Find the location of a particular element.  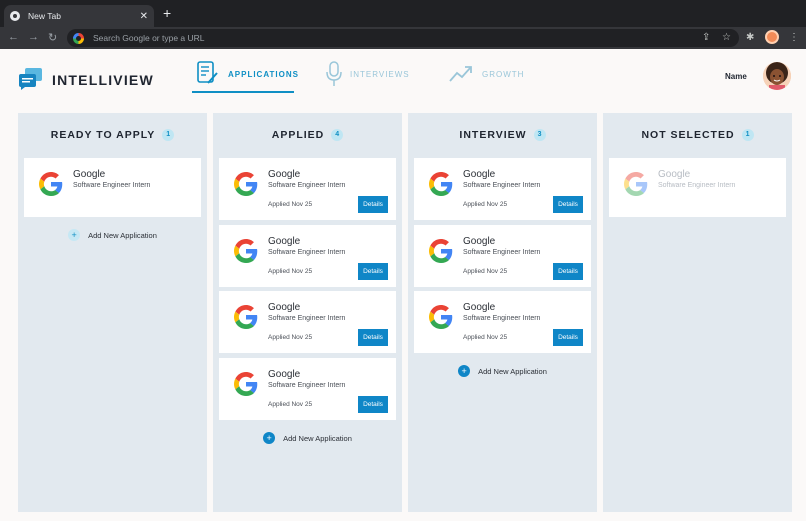

column-header: INTERVIEW 3 is located at coordinates (502, 135).